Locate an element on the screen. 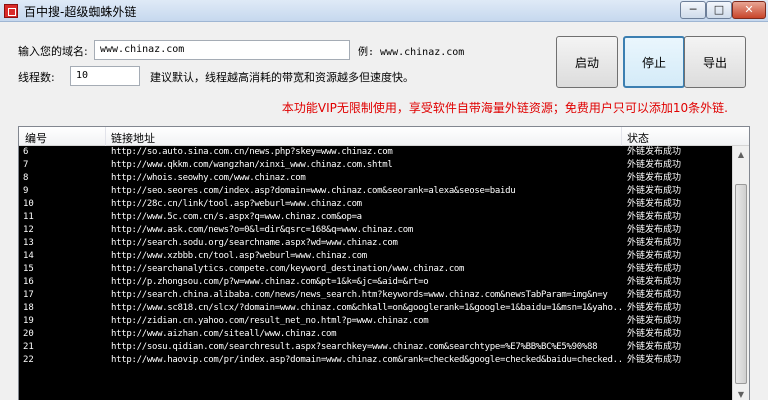  row-id: 18 is located at coordinates (28, 308).